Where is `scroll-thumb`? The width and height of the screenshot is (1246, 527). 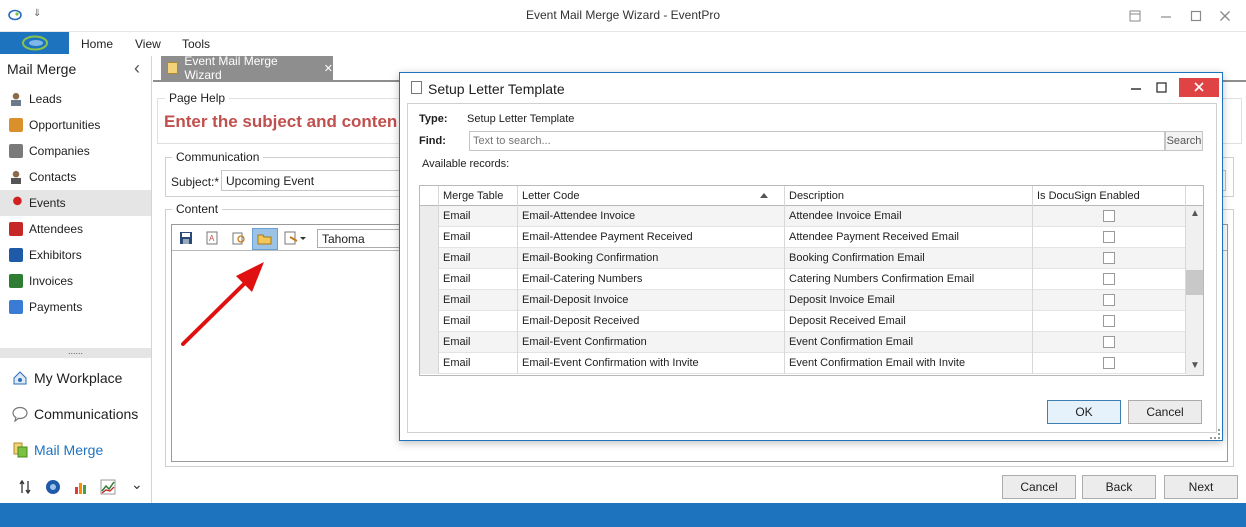 scroll-thumb is located at coordinates (1194, 282).